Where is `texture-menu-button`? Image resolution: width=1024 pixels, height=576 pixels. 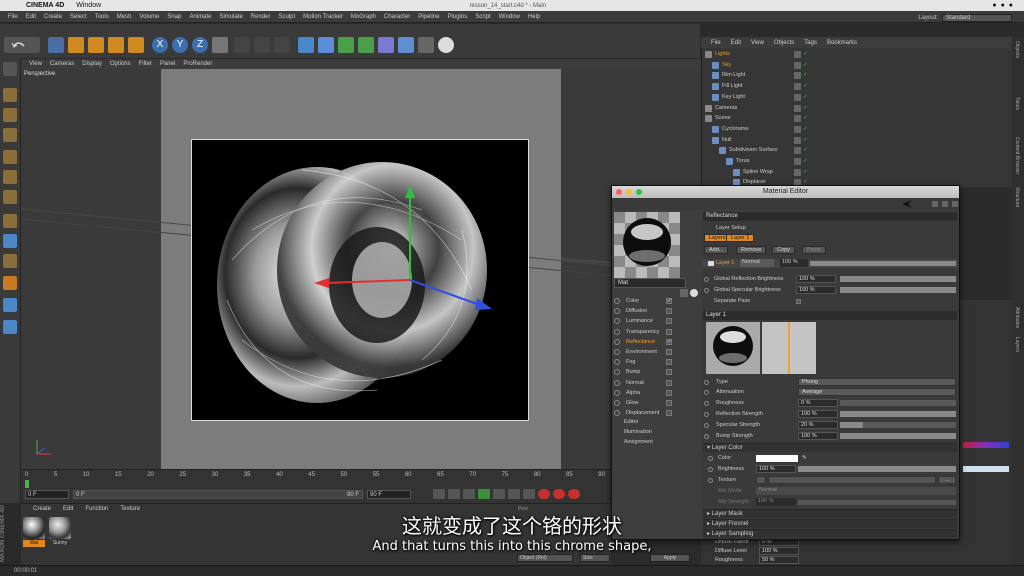
texture-menu-button is located at coordinates (761, 480).